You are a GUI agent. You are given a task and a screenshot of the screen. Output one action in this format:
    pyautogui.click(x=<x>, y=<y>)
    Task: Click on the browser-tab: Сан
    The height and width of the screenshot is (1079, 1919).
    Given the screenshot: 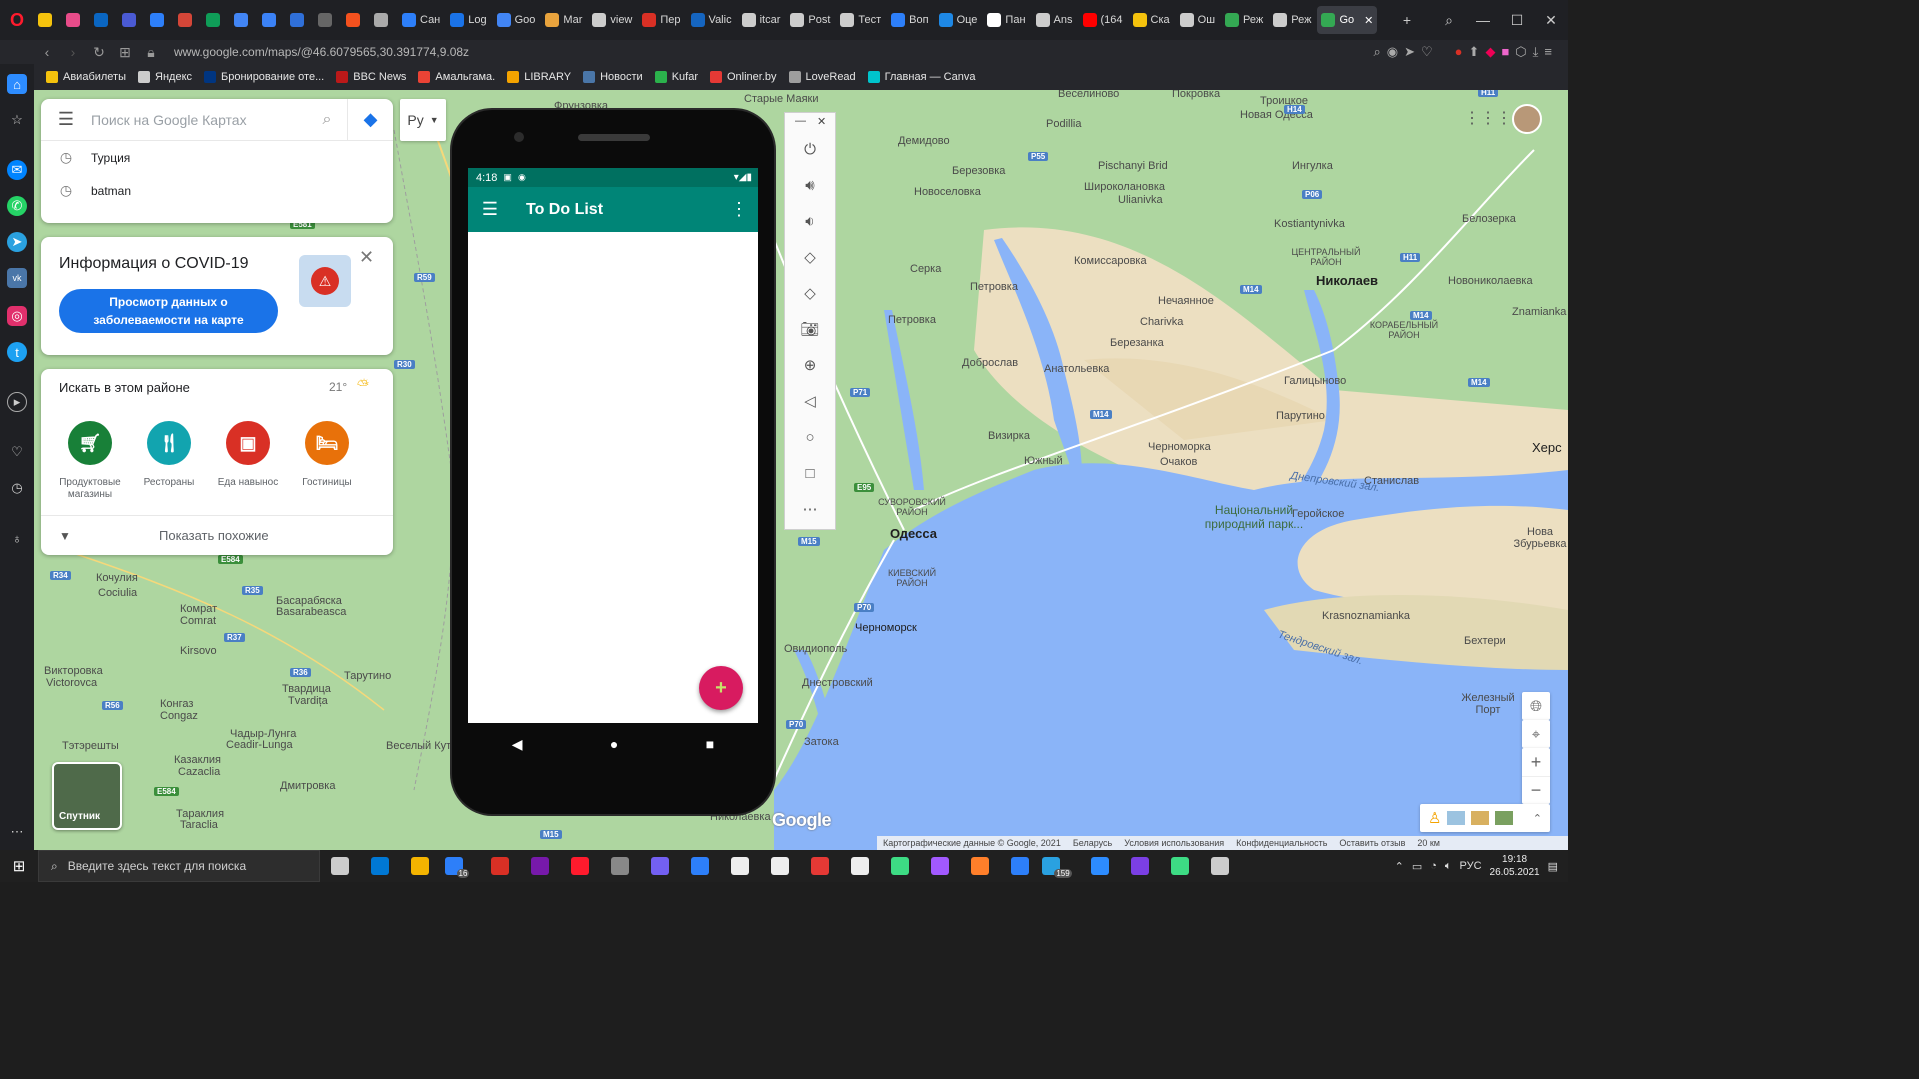 What is the action you would take?
    pyautogui.click(x=421, y=20)
    